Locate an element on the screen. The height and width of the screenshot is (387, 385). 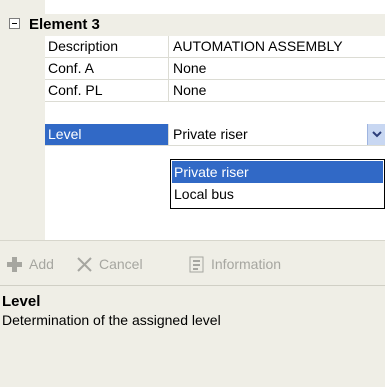
dropdown-option-local-bus: Local bus is located at coordinates (277, 194).